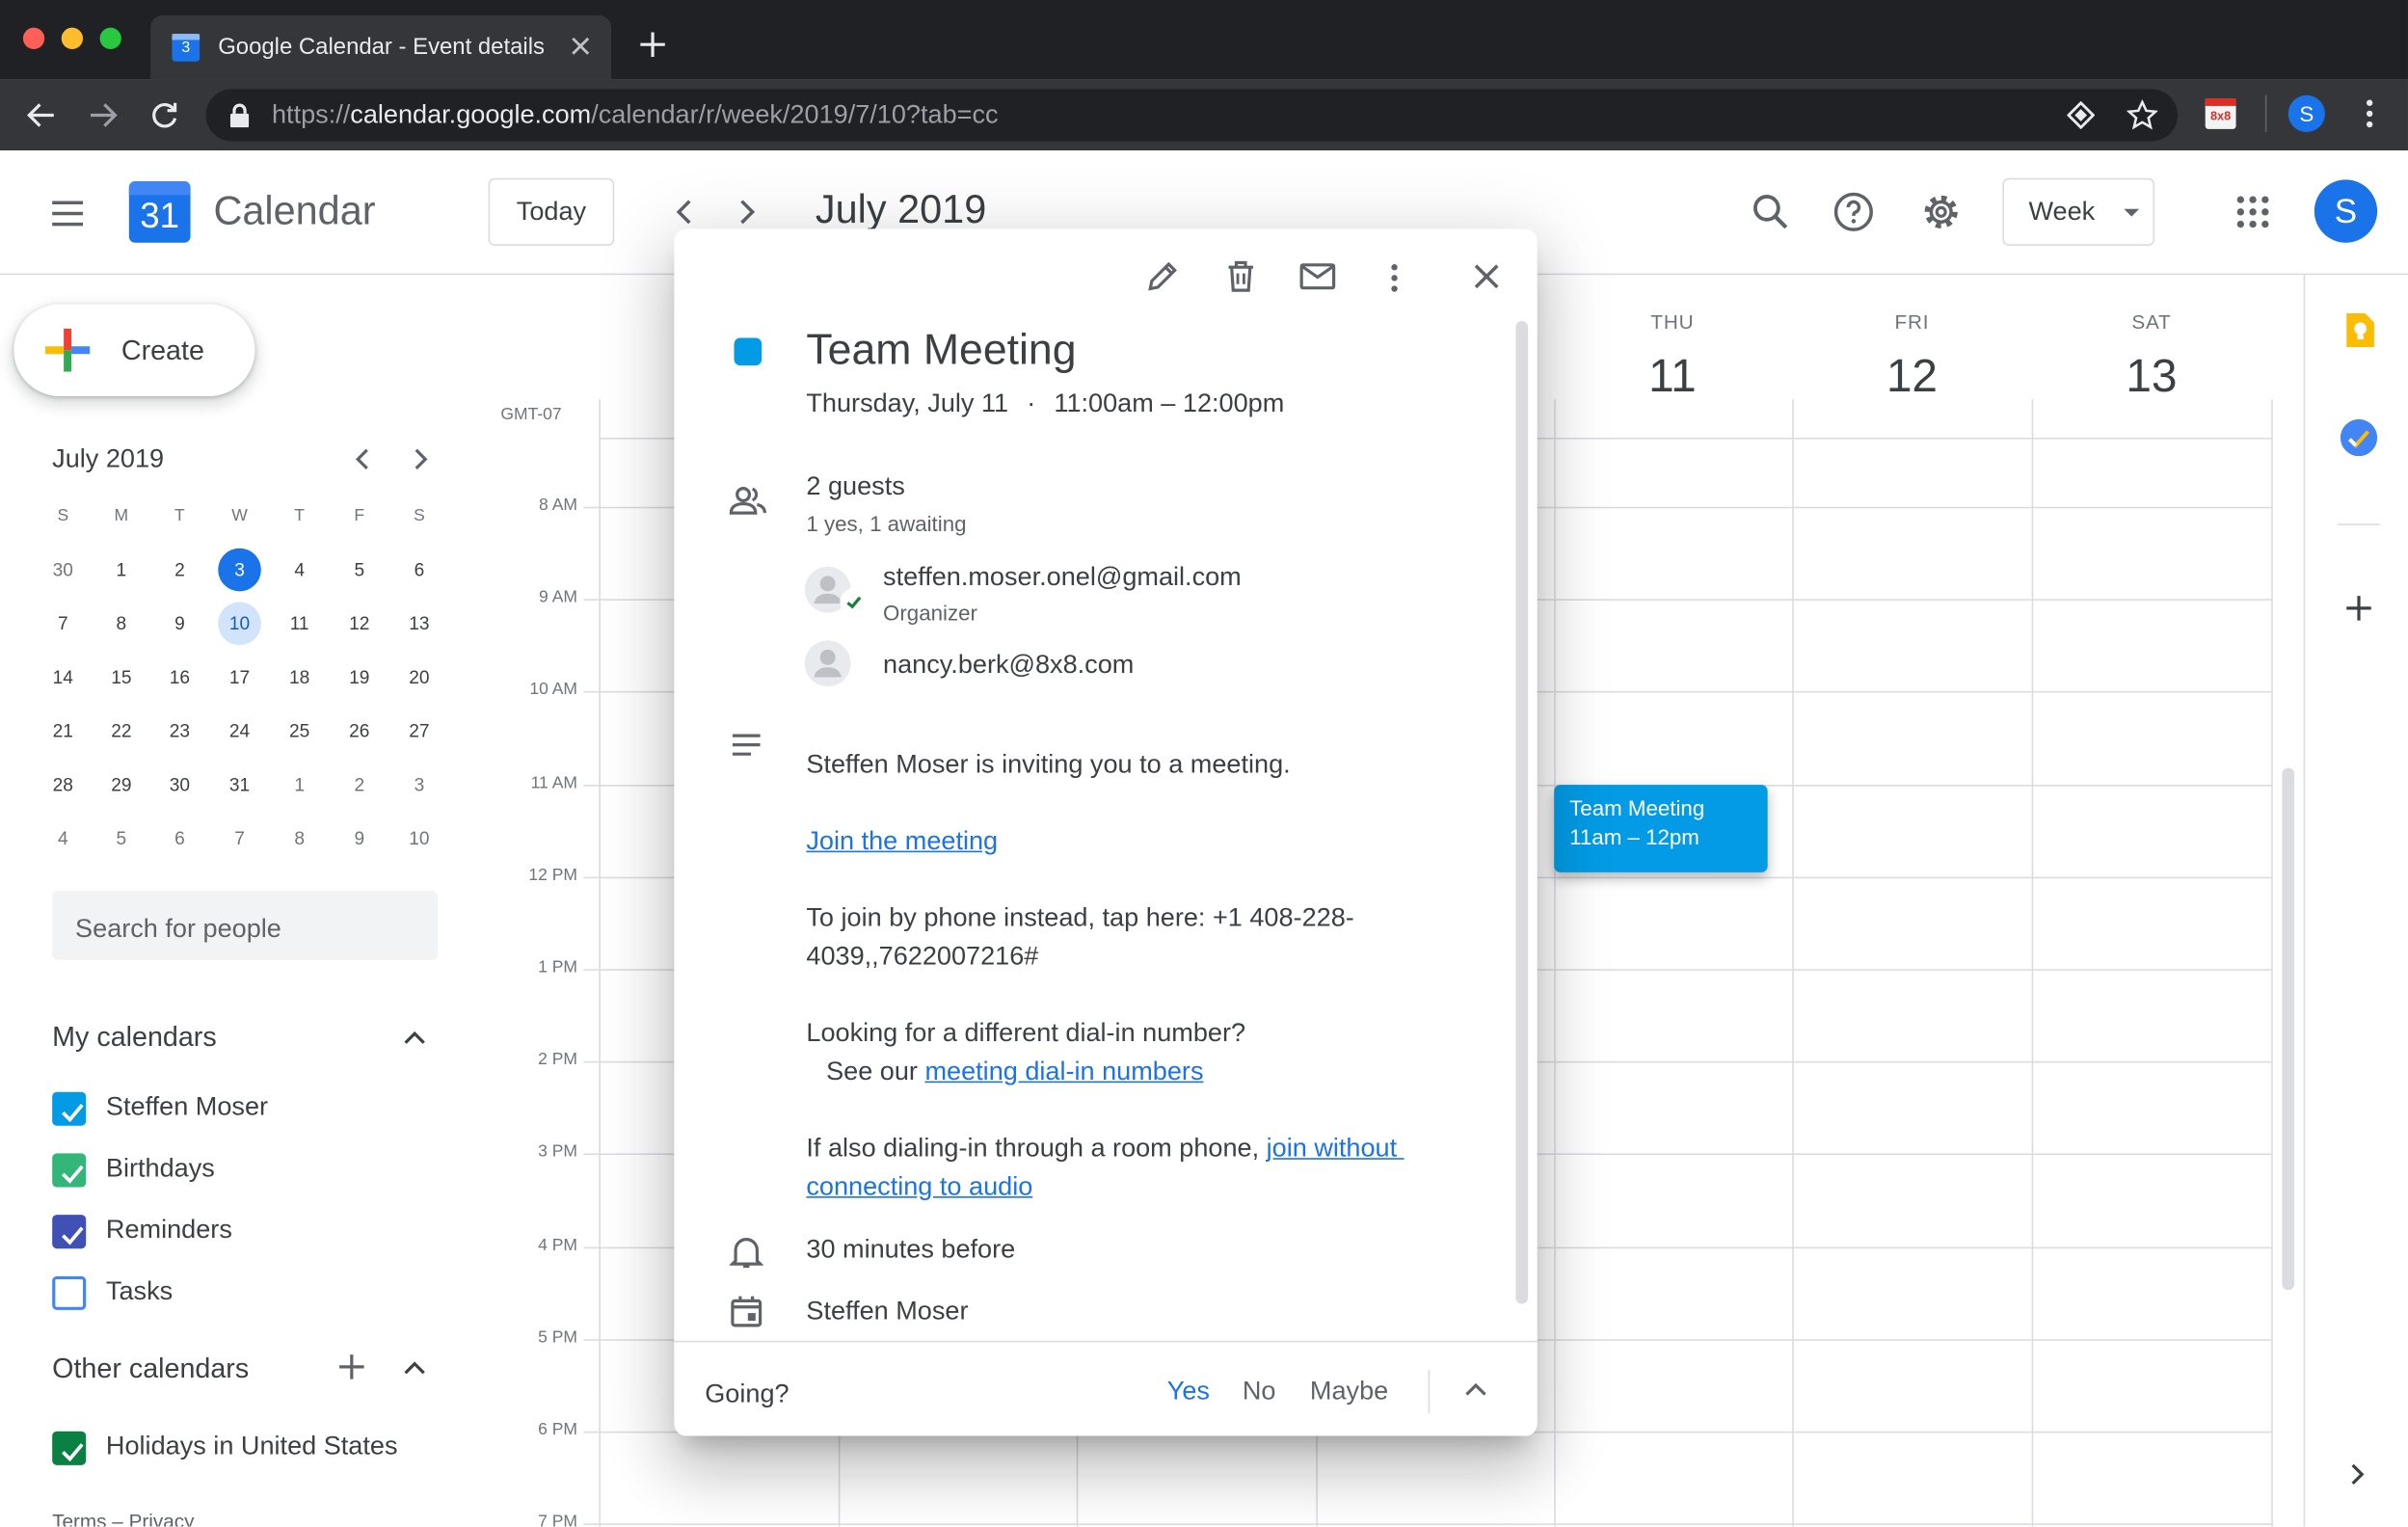 This screenshot has height=1527, width=2408. What do you see at coordinates (1854, 212) in the screenshot?
I see `help-icon` at bounding box center [1854, 212].